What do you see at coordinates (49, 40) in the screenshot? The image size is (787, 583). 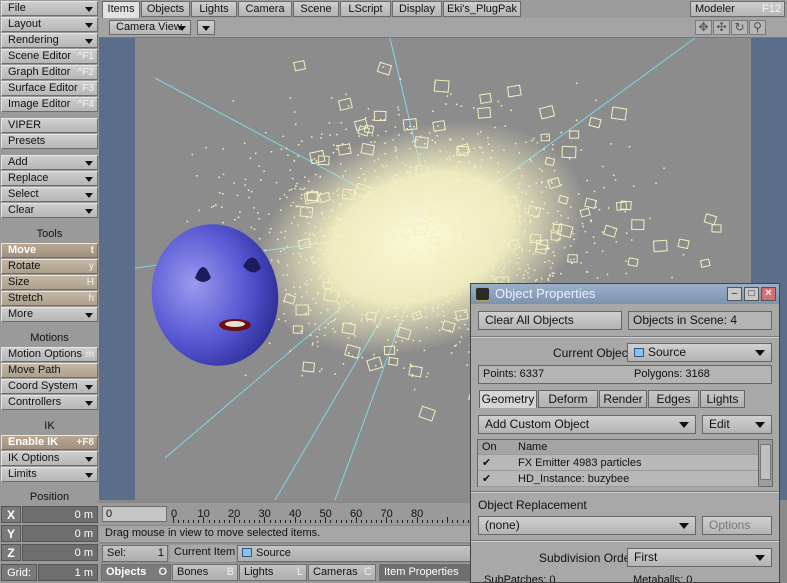 I see `menu-rendering: Rendering` at bounding box center [49, 40].